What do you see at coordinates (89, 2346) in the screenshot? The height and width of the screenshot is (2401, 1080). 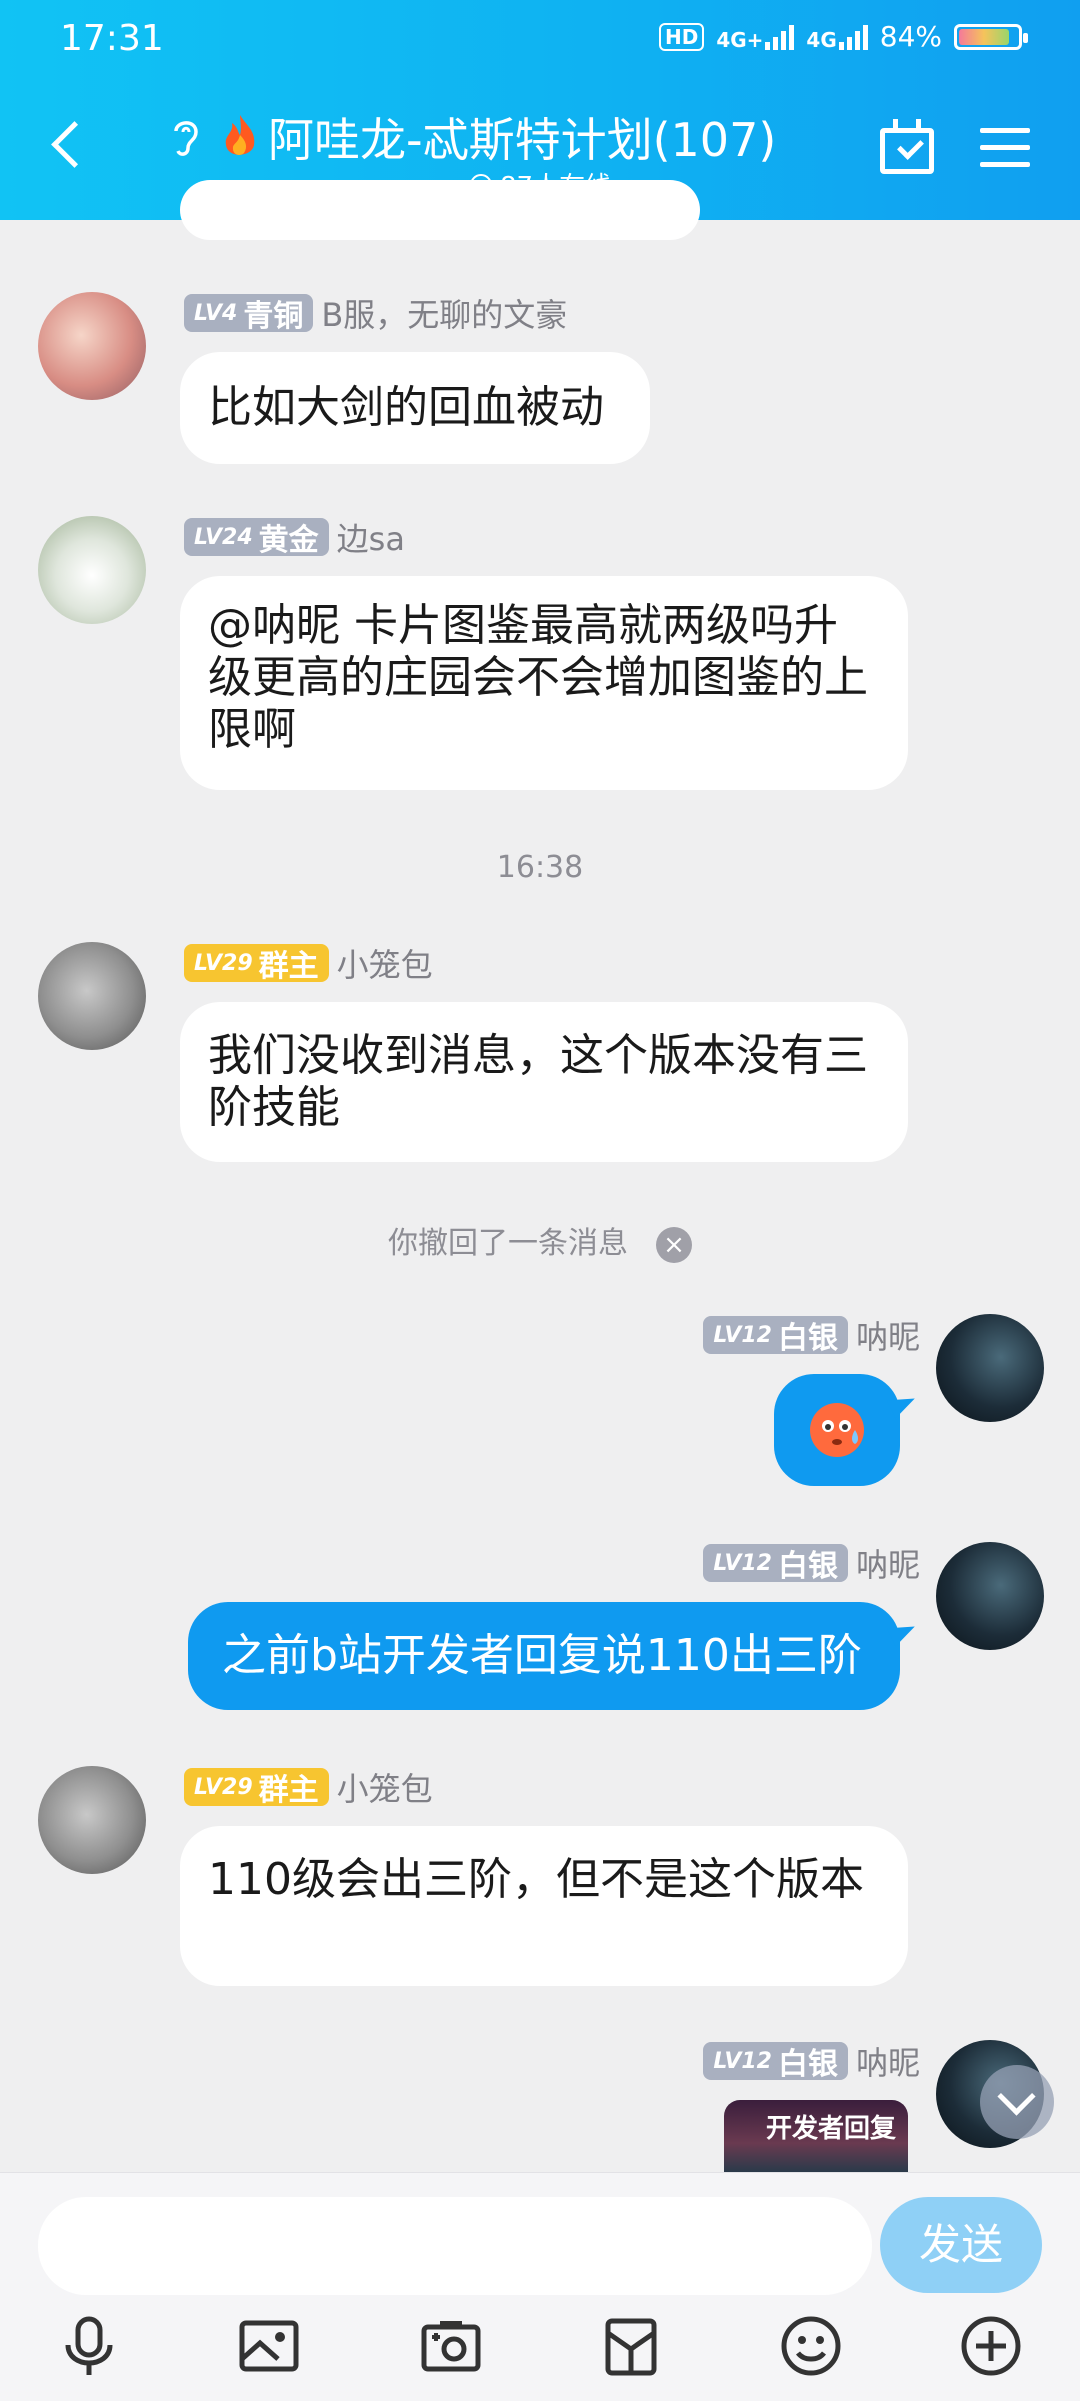 I see `microphone-icon` at bounding box center [89, 2346].